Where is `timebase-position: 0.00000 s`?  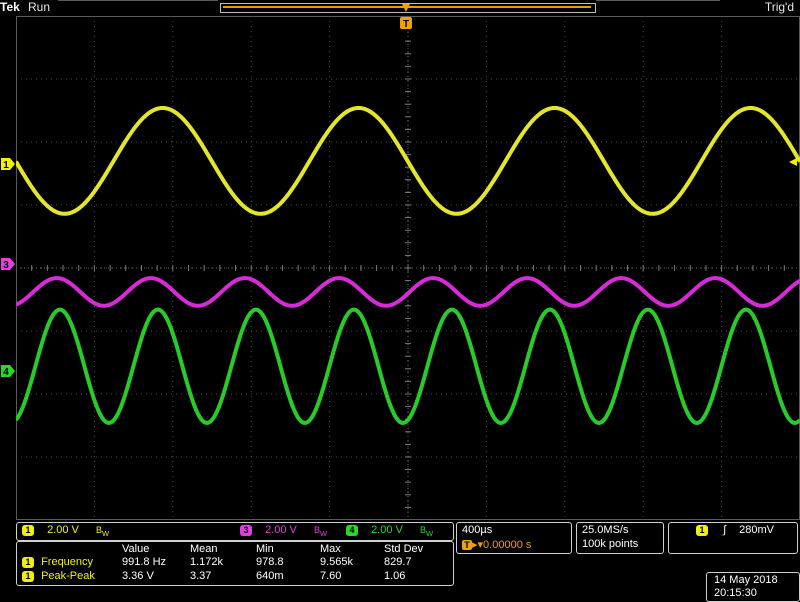
timebase-position: 0.00000 s is located at coordinates (507, 545).